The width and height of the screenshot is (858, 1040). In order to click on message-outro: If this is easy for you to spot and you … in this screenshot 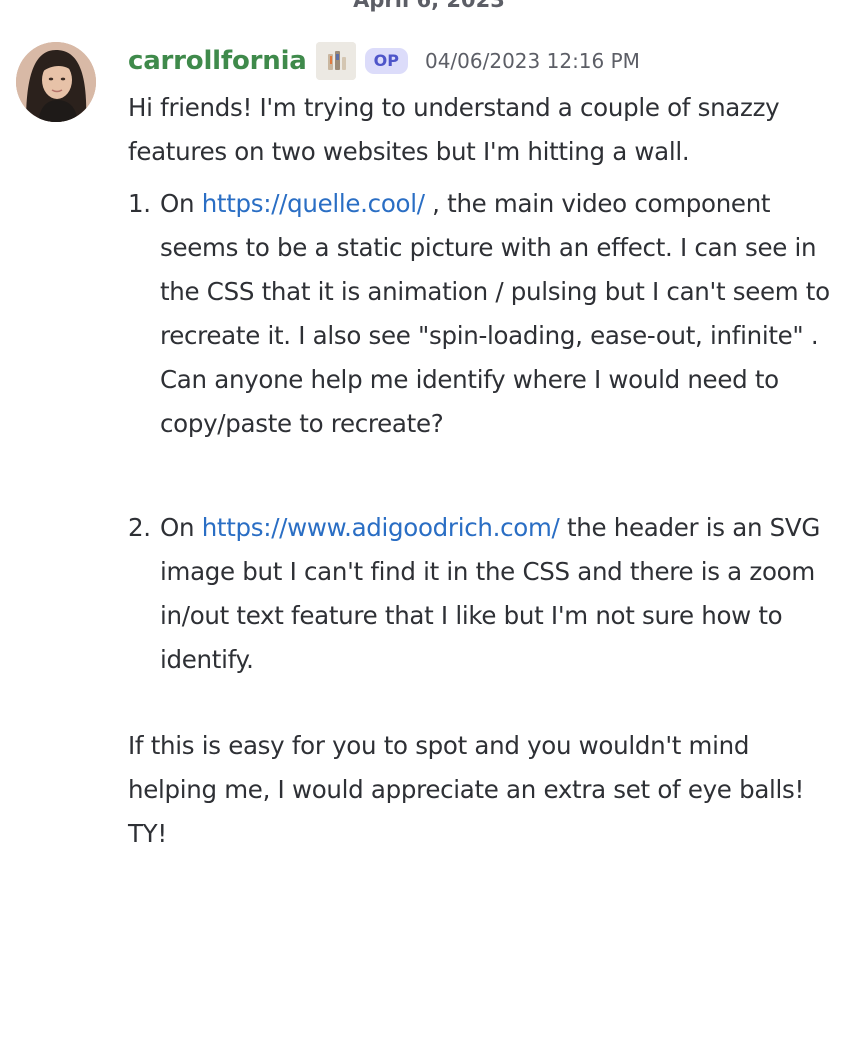, I will do `click(466, 789)`.